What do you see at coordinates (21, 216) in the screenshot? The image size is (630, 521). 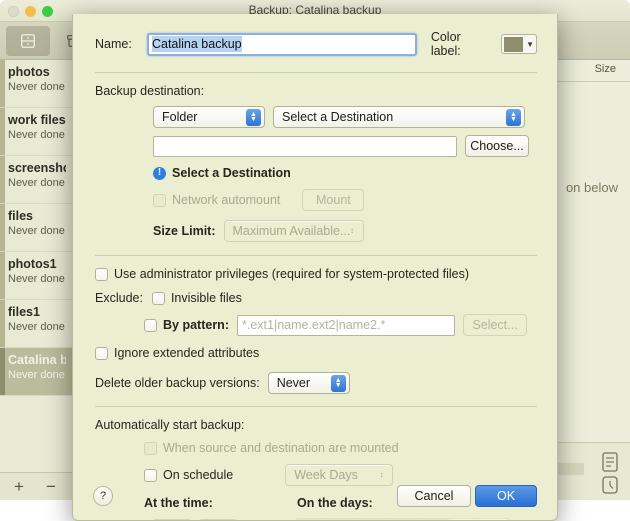 I see `task-name: files` at bounding box center [21, 216].